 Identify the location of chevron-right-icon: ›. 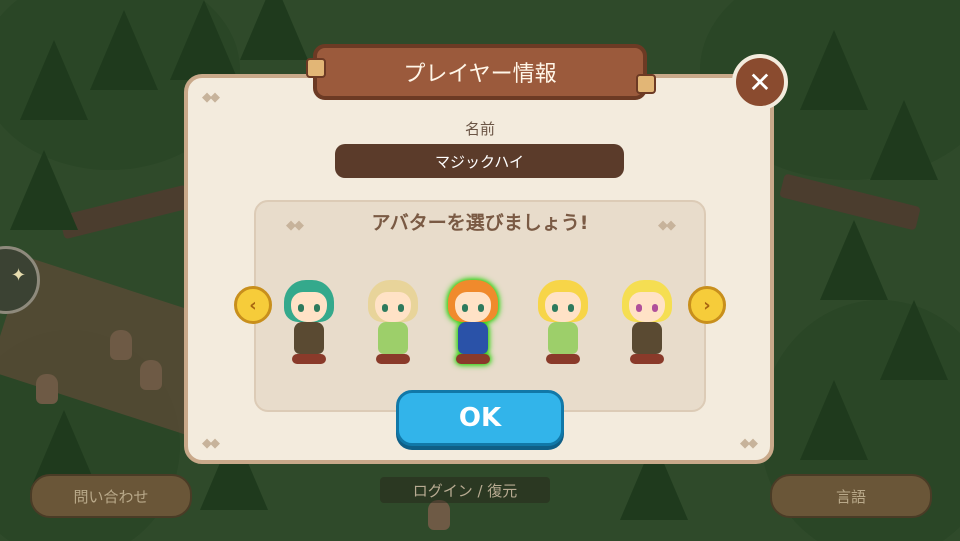
(707, 305).